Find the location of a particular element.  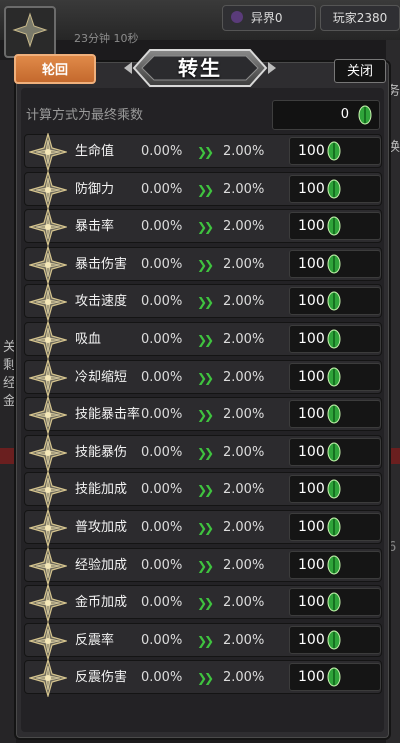

stat-row: 普攻加成 0.00% ❯❯ 2.00% 100 is located at coordinates (203, 528).